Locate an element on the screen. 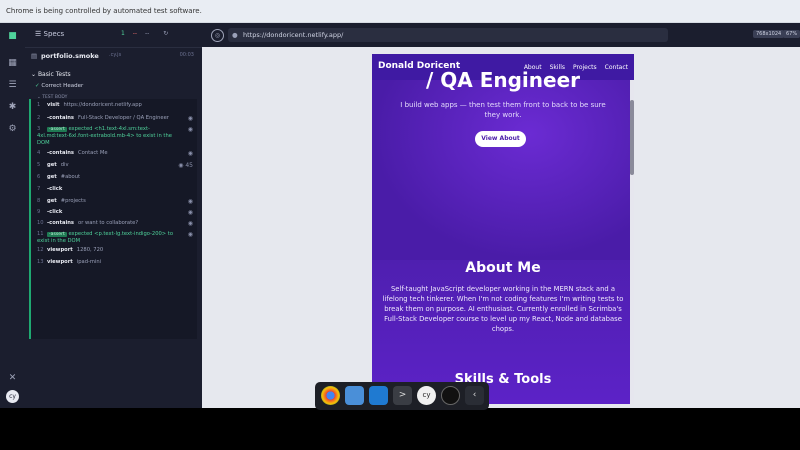 This screenshot has width=800, height=450. command-row: 12 viewport 1280, 720 is located at coordinates (70, 250).